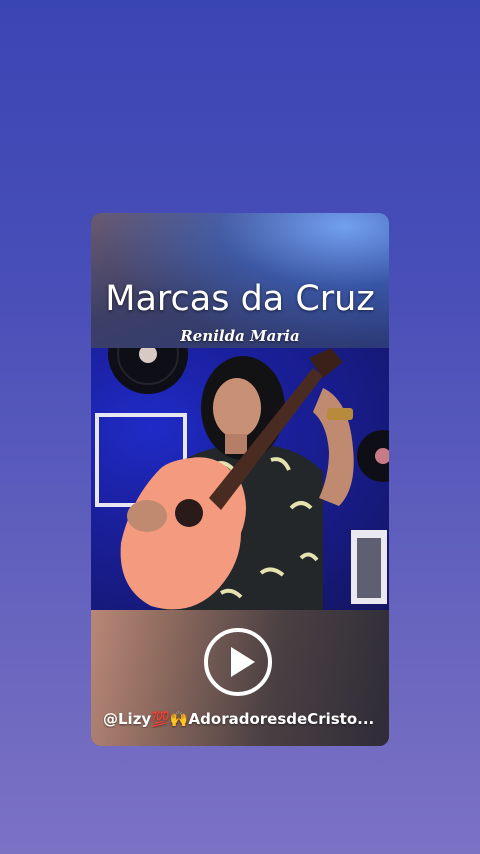  I want to click on play-button, so click(238, 662).